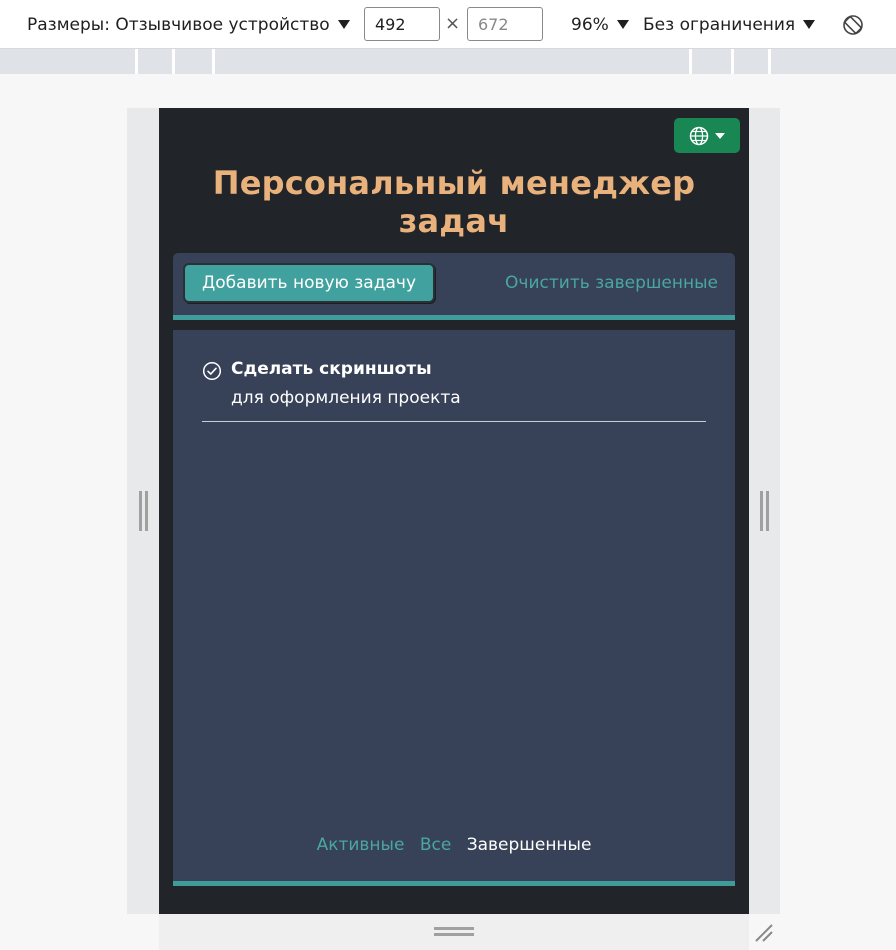 Image resolution: width=896 pixels, height=950 pixels. I want to click on language-button, so click(707, 135).